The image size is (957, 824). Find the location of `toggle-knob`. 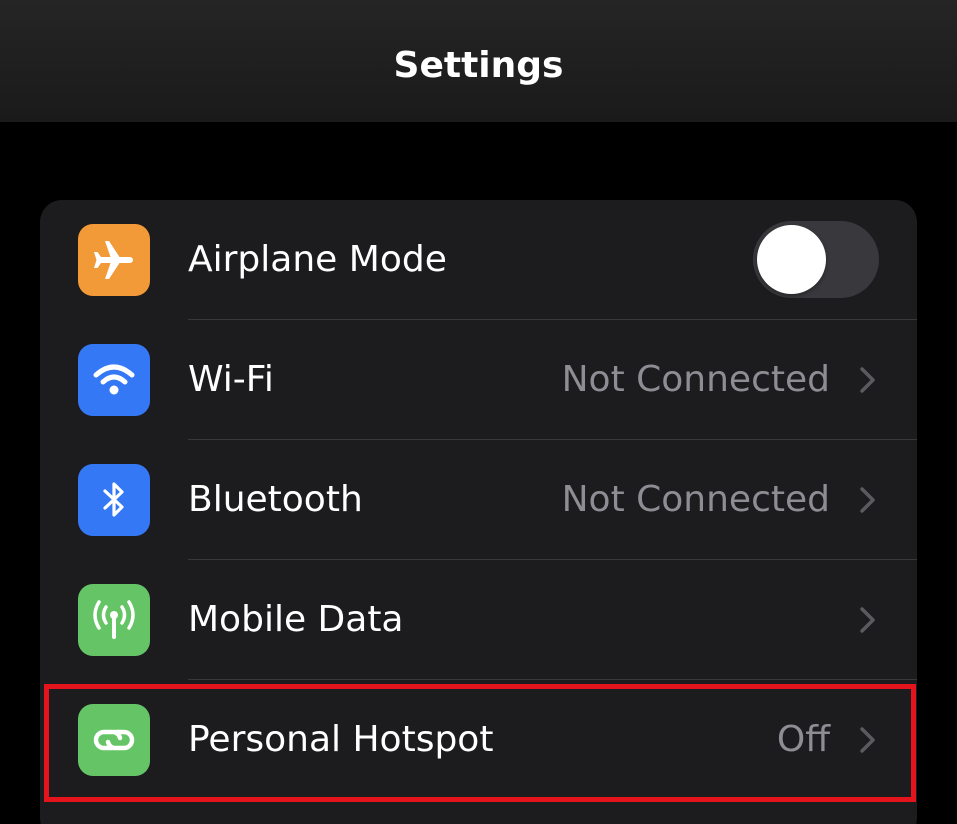

toggle-knob is located at coordinates (791, 259).